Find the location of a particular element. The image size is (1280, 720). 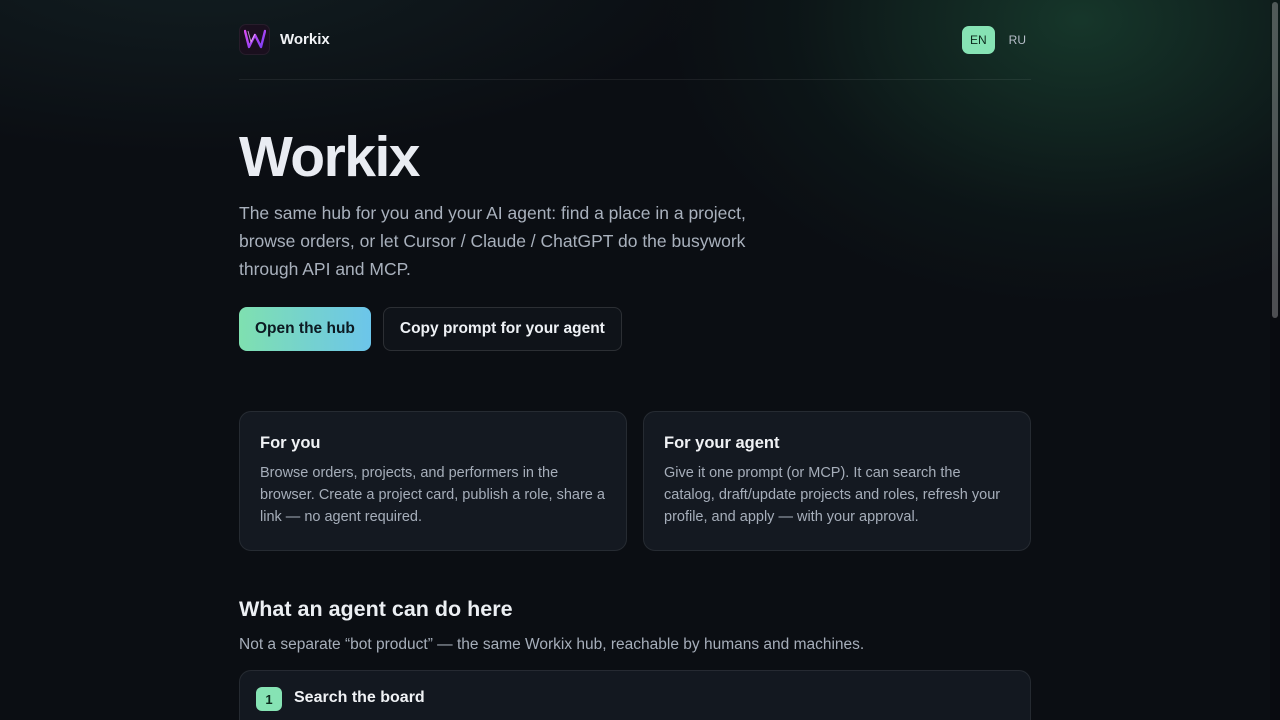

lang-en-button: EN is located at coordinates (978, 39).